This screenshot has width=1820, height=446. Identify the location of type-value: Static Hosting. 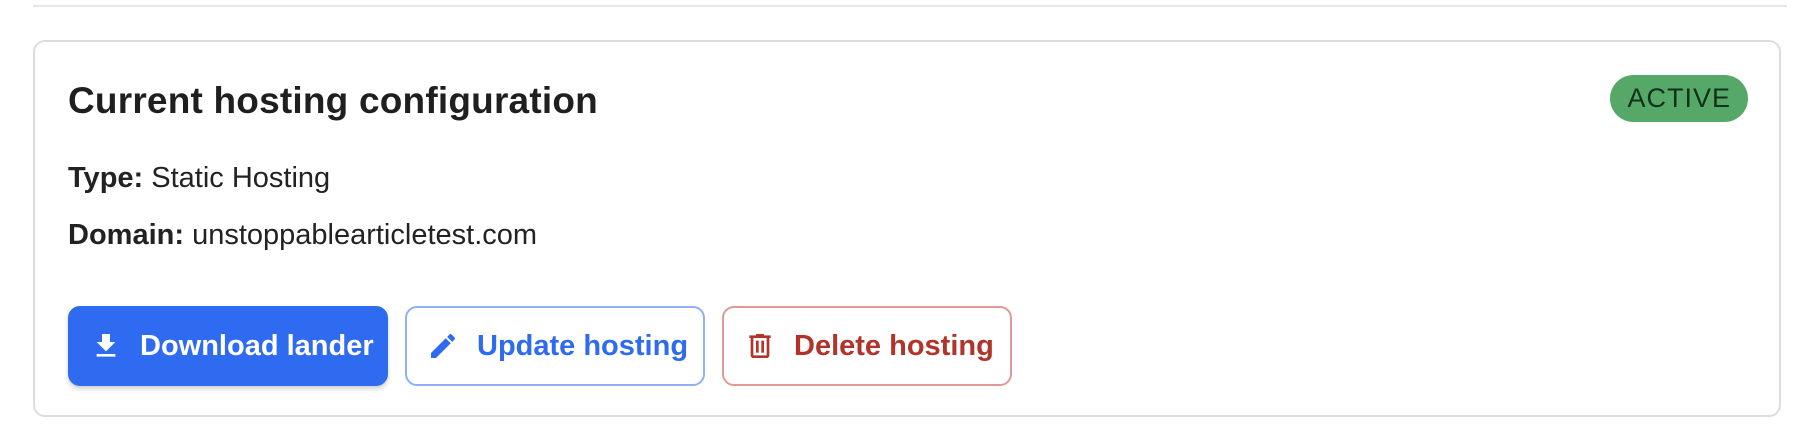
(241, 178).